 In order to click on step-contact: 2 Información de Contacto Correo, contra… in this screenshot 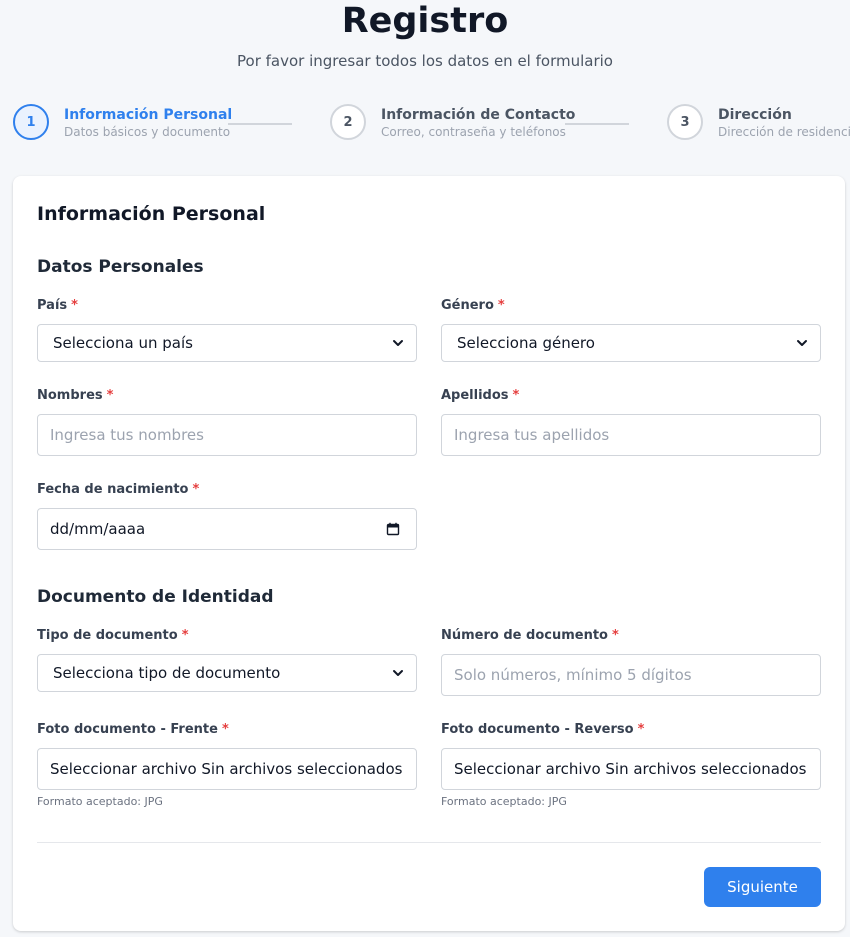, I will do `click(452, 122)`.